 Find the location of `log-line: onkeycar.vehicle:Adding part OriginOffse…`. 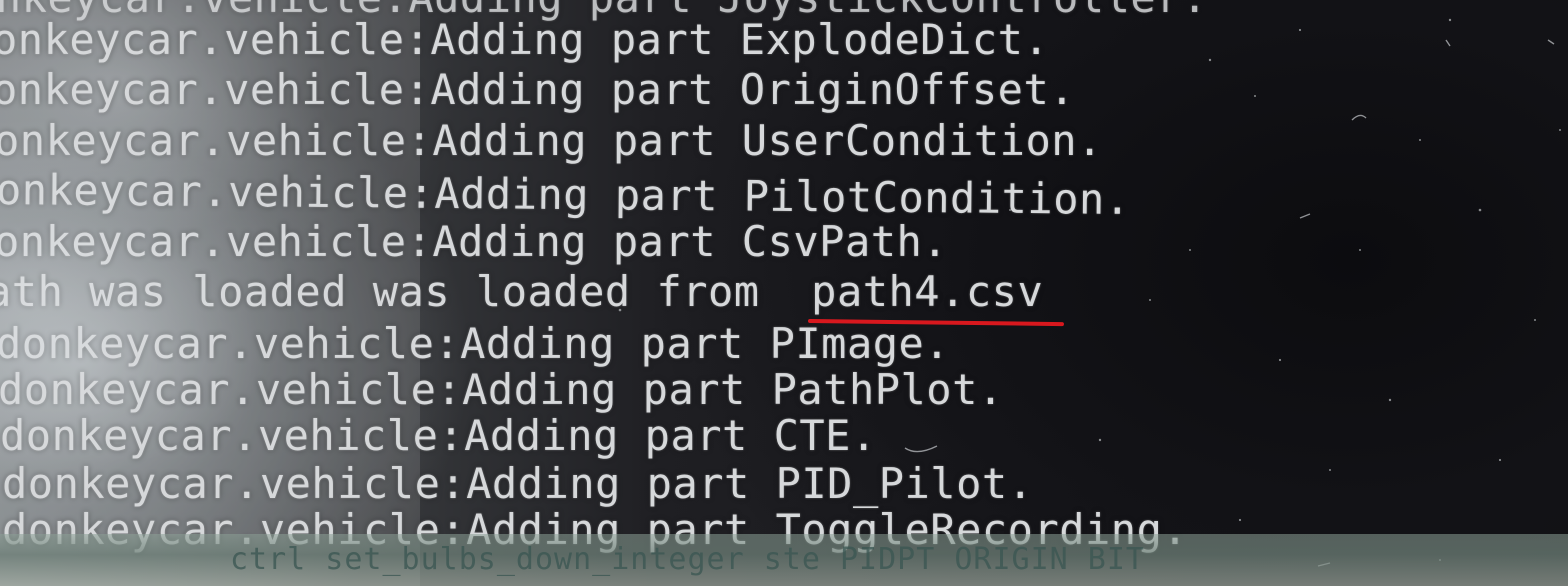

log-line: onkeycar.vehicle:Adding part OriginOffse… is located at coordinates (538, 89).